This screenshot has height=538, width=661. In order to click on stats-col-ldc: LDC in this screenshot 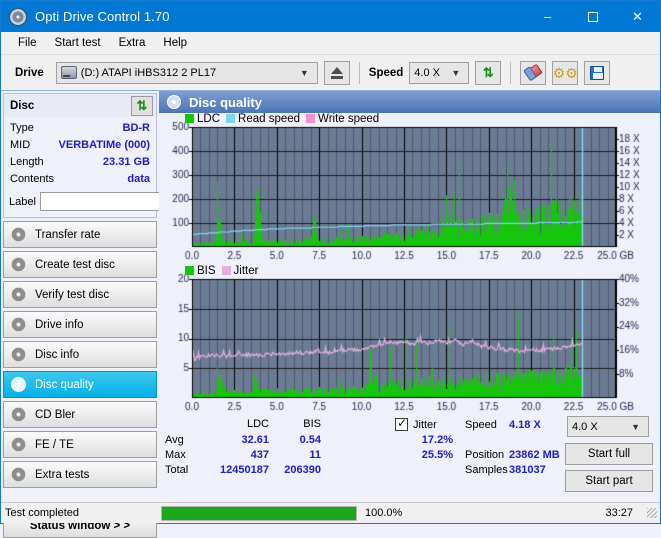, I will do `click(257, 424)`.